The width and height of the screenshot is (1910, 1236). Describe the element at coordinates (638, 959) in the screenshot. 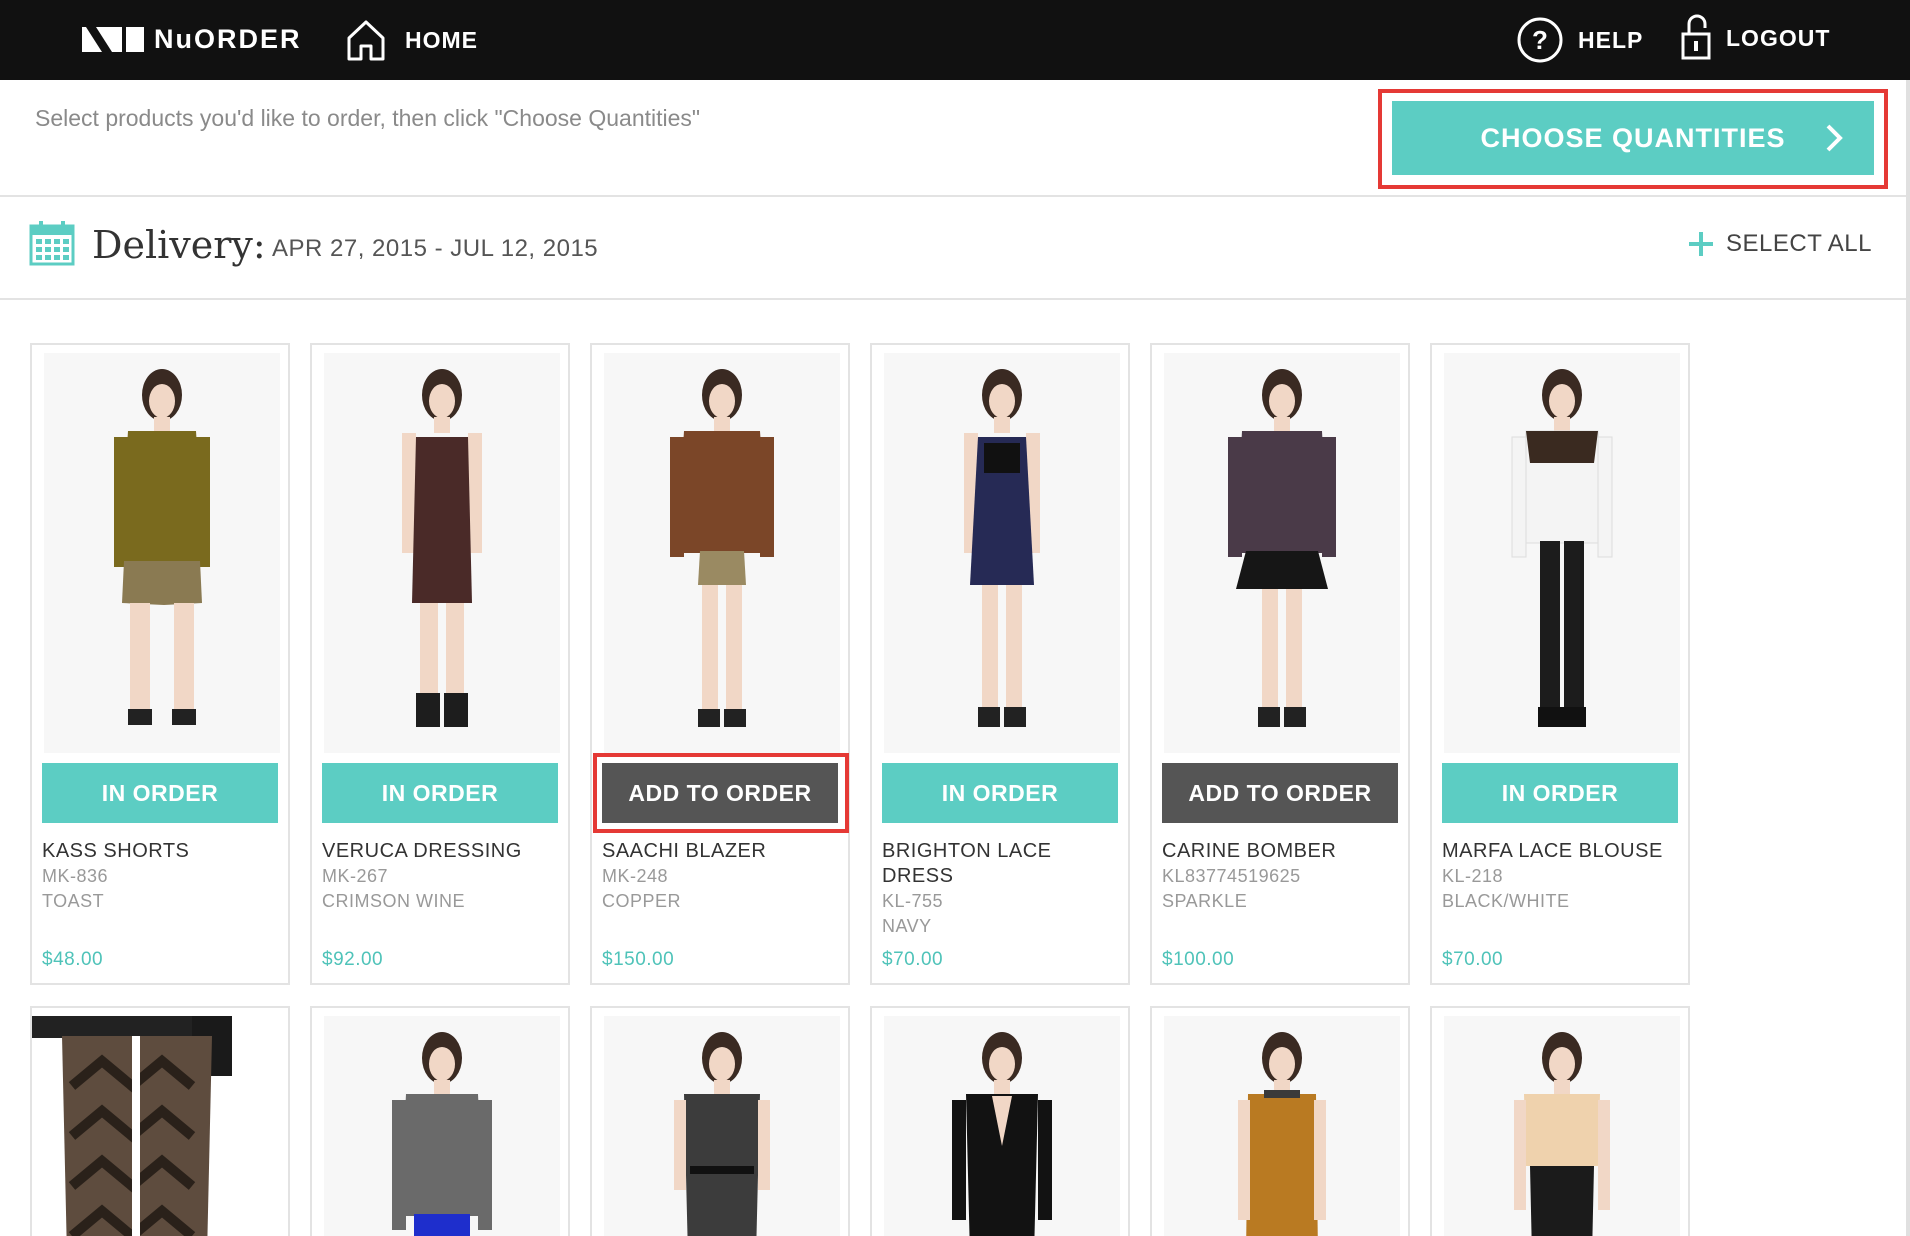

I see `product-price: $150.00` at that location.